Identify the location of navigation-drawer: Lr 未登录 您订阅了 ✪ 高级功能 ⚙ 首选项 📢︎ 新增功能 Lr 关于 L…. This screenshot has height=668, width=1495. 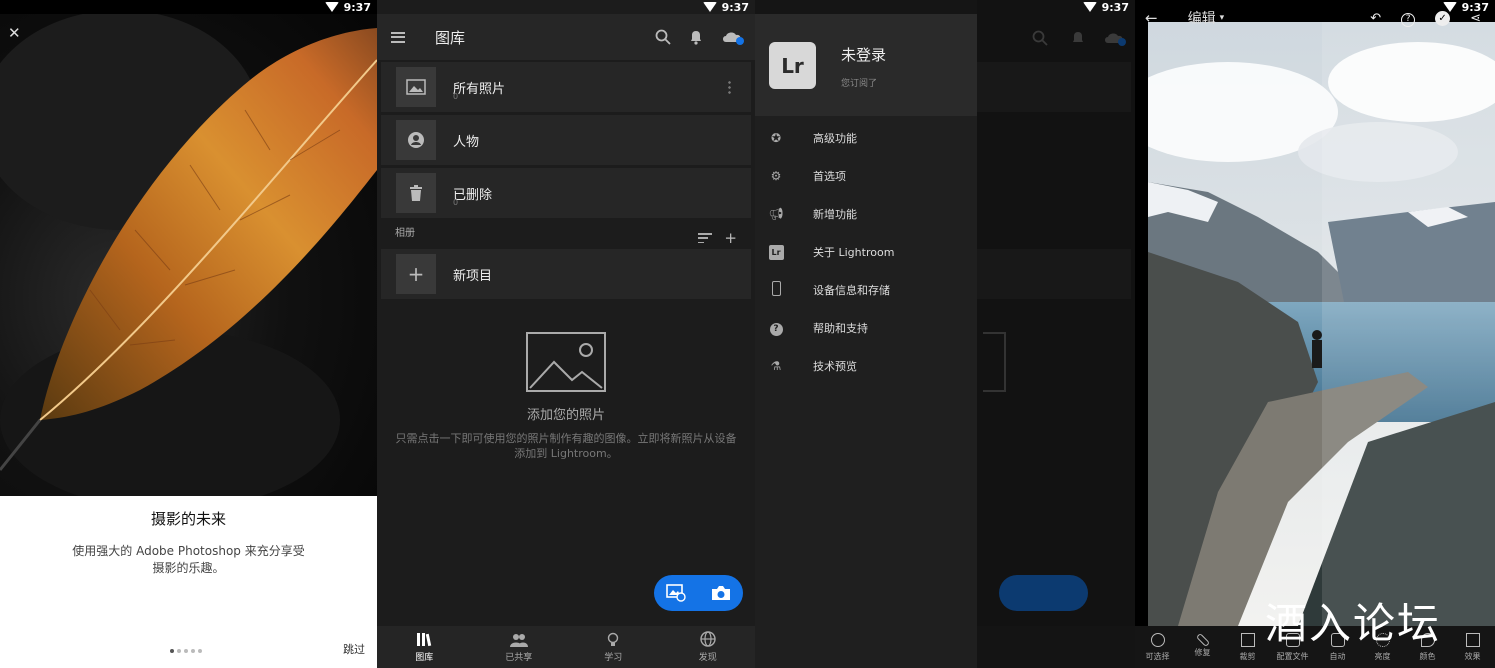
(866, 341).